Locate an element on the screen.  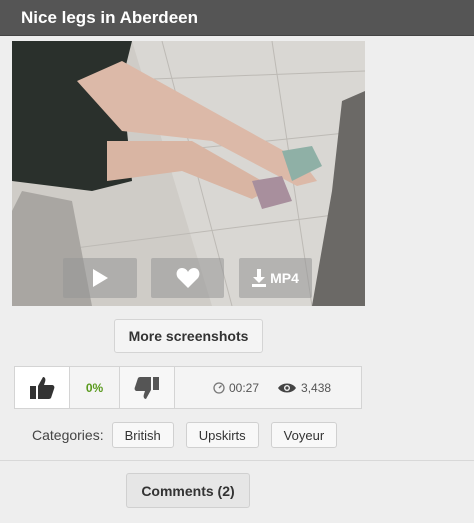
play-icon is located at coordinates (100, 278).